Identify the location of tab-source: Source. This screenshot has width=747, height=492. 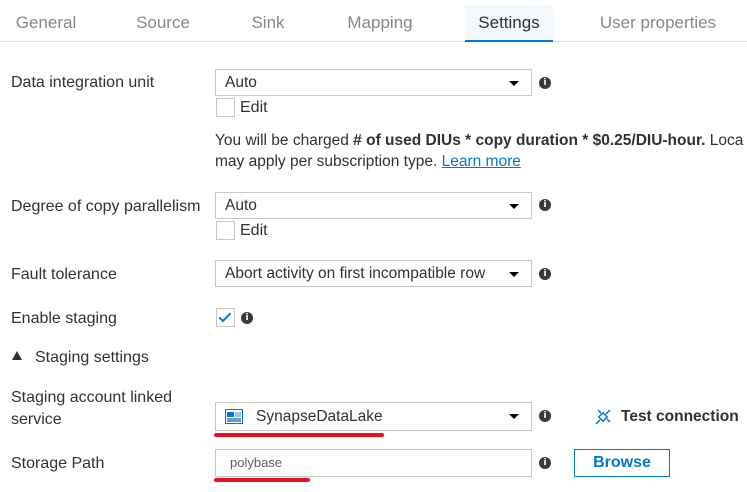
(163, 23).